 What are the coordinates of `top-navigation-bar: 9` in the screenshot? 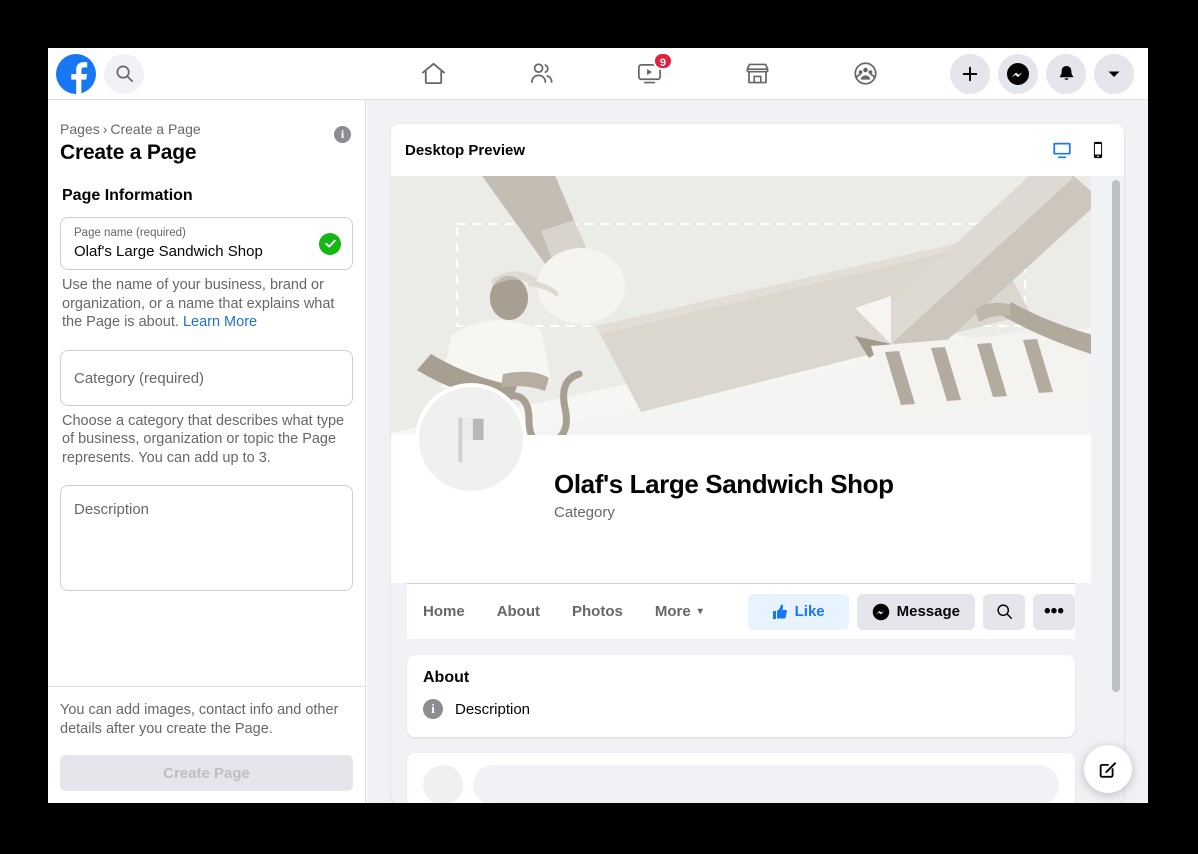 It's located at (598, 74).